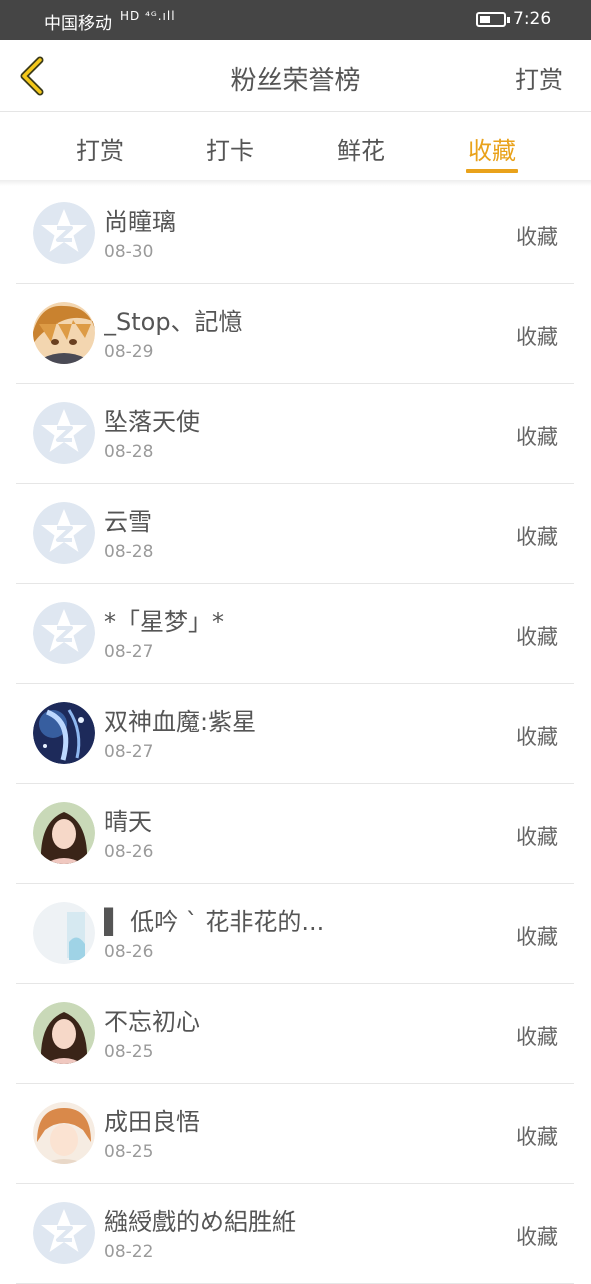 The width and height of the screenshot is (591, 1284). I want to click on list-item: 繈綬戲的め絽胜絍 08-22 收藏, so click(295, 1234).